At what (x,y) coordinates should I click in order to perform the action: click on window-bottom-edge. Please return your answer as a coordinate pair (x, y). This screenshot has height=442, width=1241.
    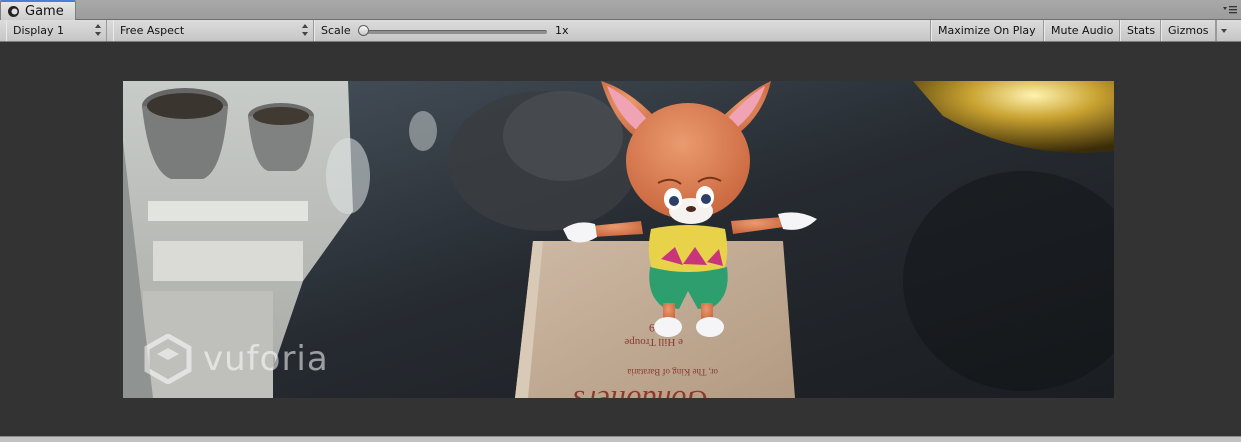
    Looking at the image, I should click on (620, 439).